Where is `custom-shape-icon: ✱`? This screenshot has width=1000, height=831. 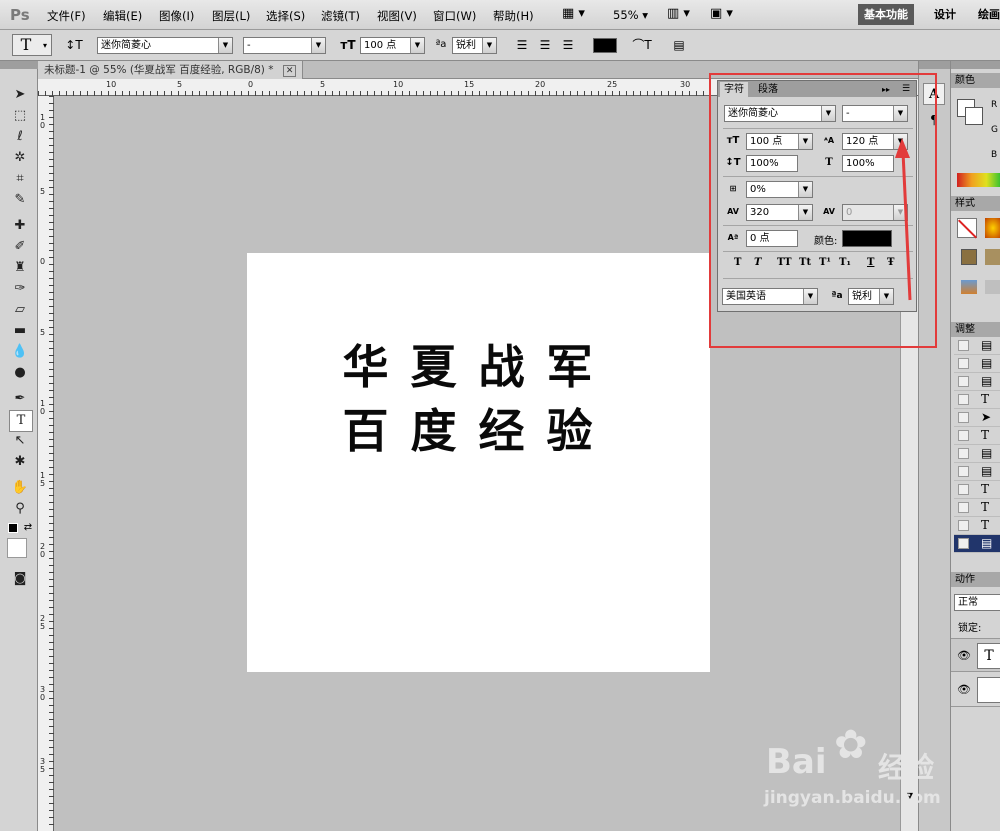
custom-shape-icon: ✱ is located at coordinates (20, 462).